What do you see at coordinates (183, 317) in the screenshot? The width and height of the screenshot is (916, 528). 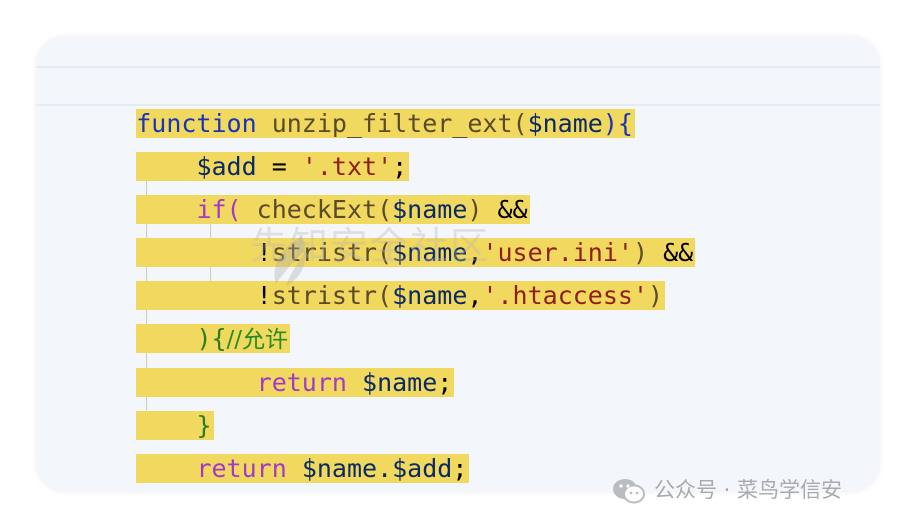 I see `code-line-6: ){//允许` at bounding box center [183, 317].